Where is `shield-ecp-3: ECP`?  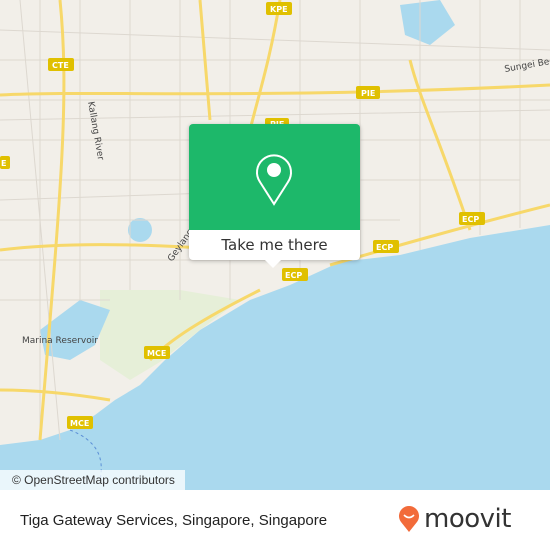 shield-ecp-3: ECP is located at coordinates (293, 275).